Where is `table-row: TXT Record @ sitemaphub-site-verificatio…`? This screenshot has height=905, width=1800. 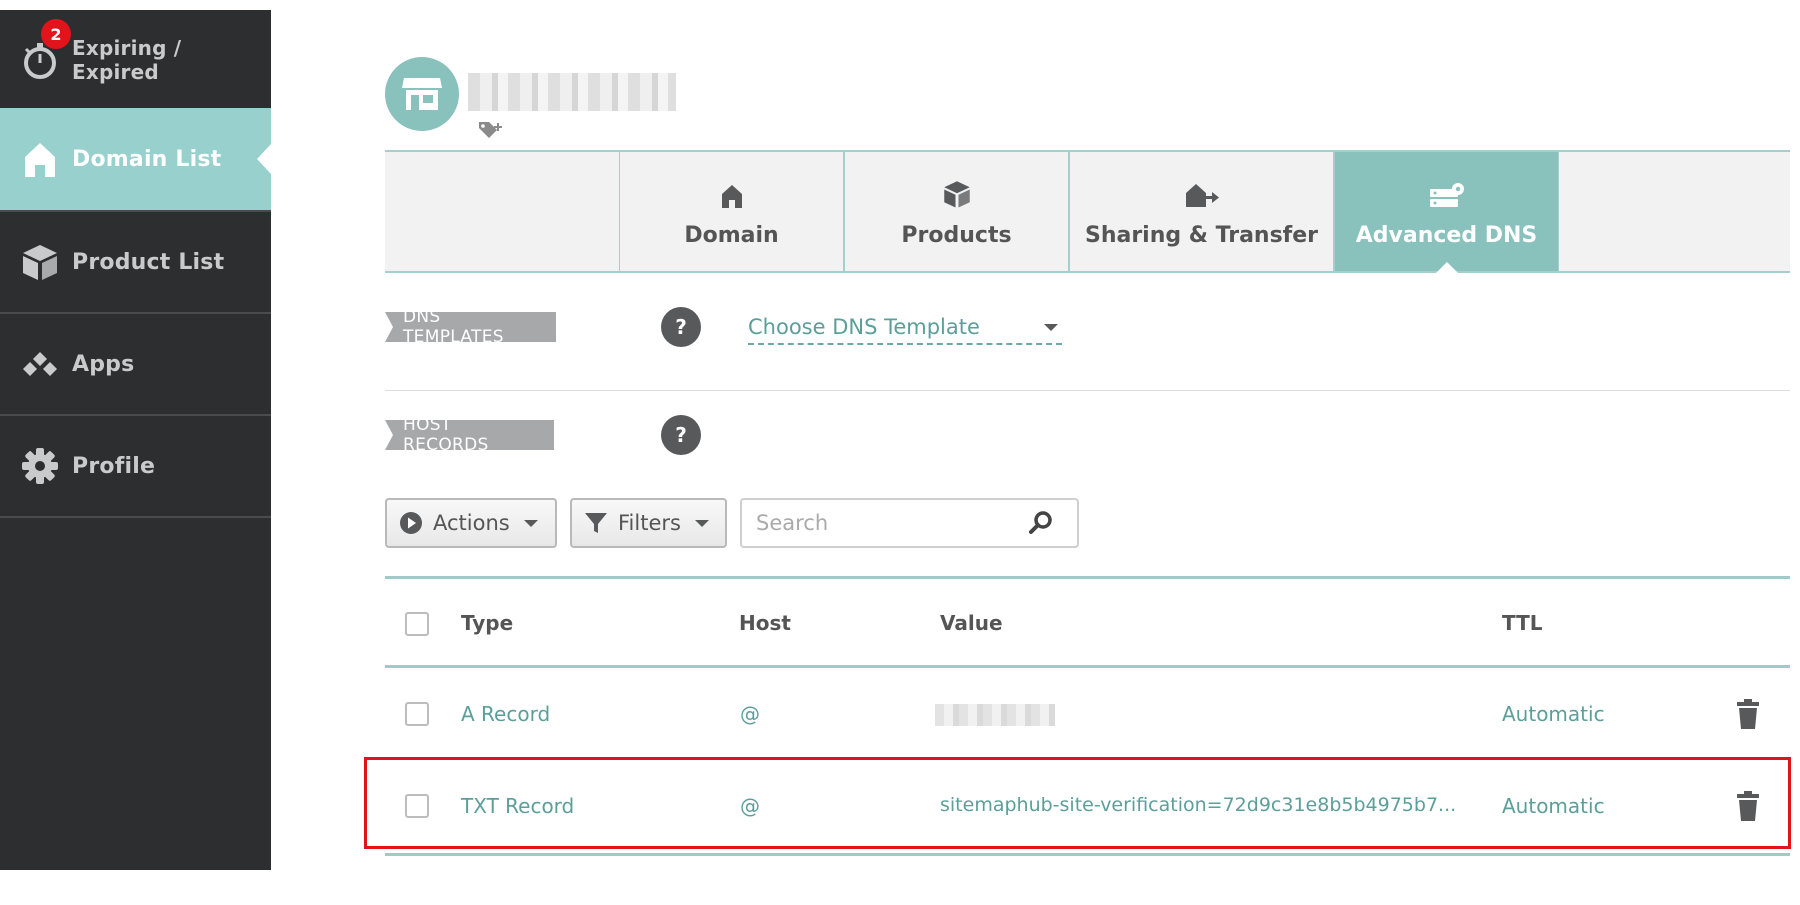 table-row: TXT Record @ sitemaphub-site-verificatio… is located at coordinates (1087, 806).